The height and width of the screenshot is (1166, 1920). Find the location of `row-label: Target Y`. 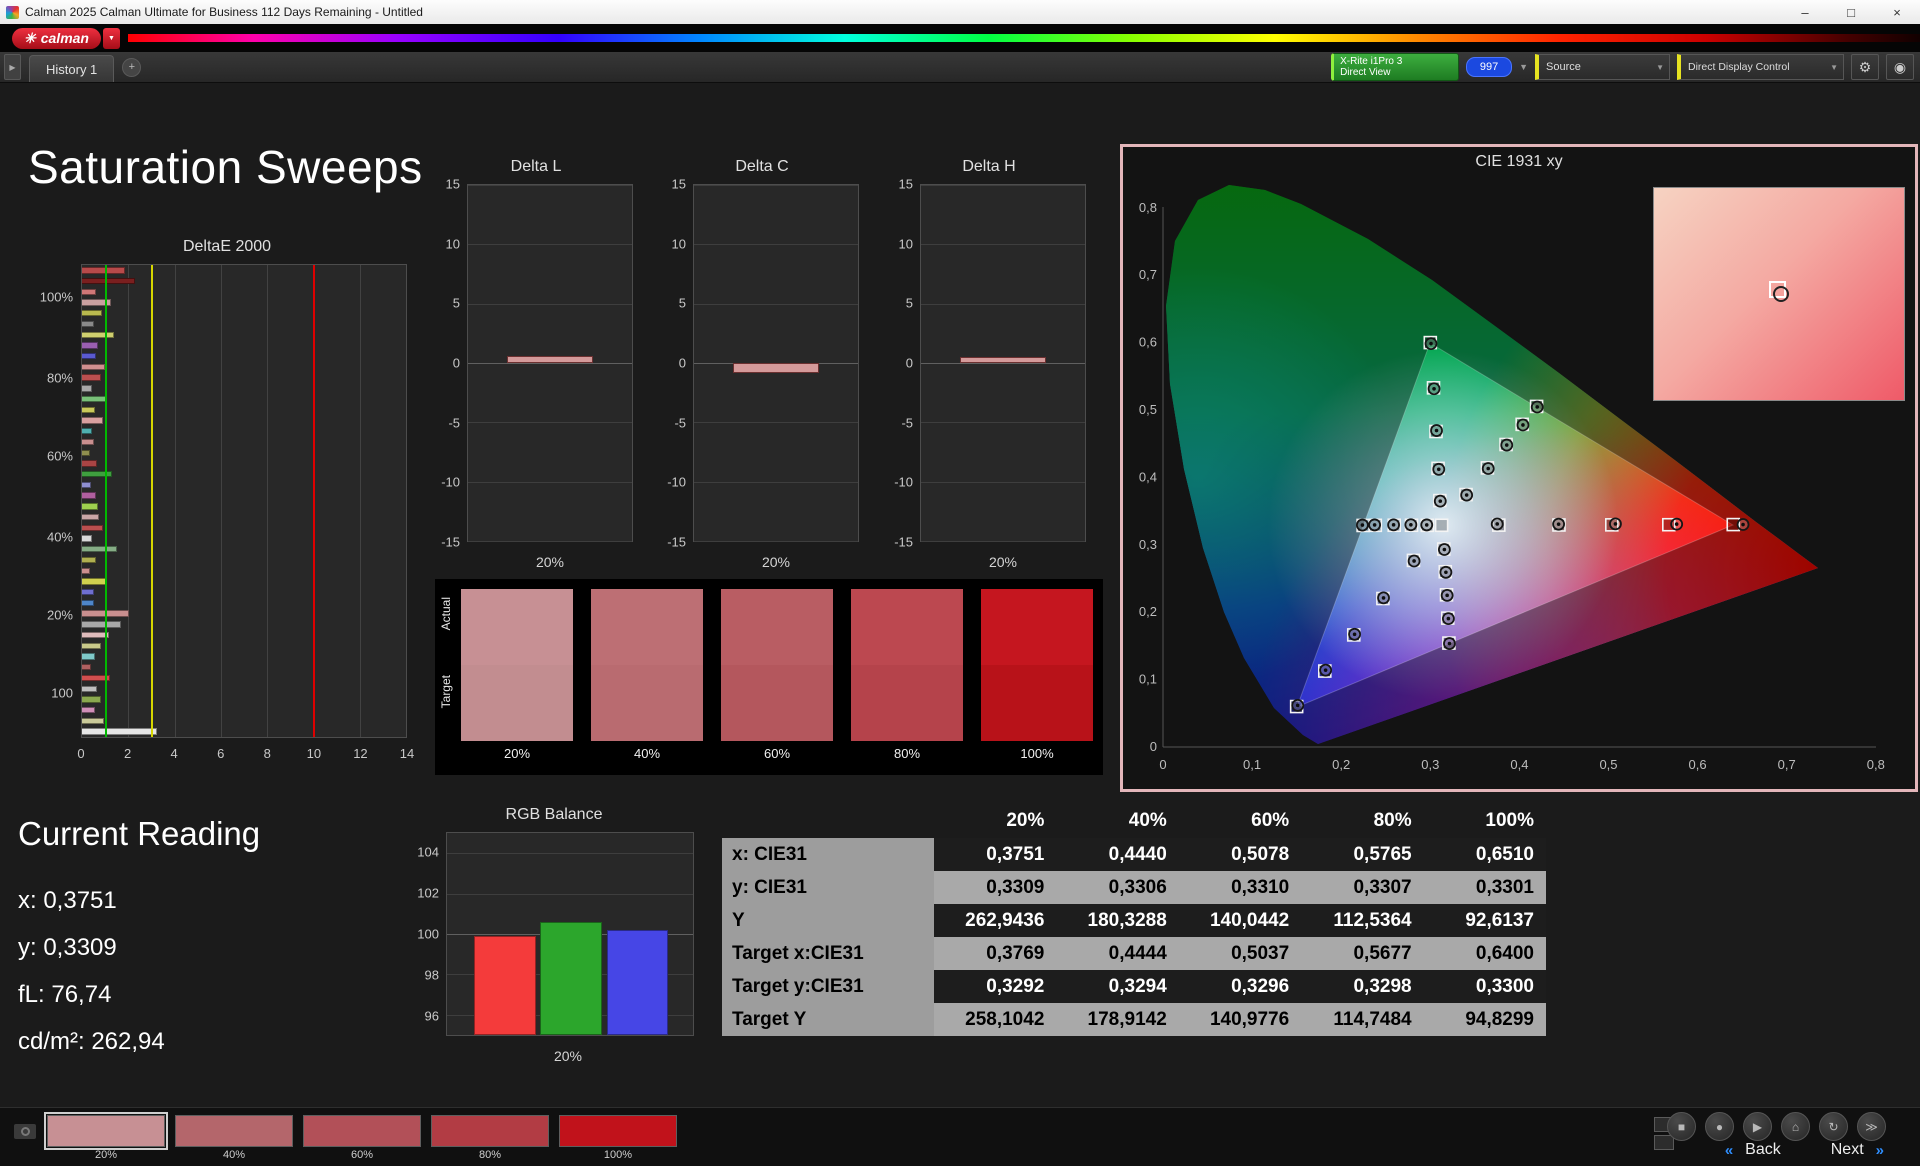

row-label: Target Y is located at coordinates (828, 1019).